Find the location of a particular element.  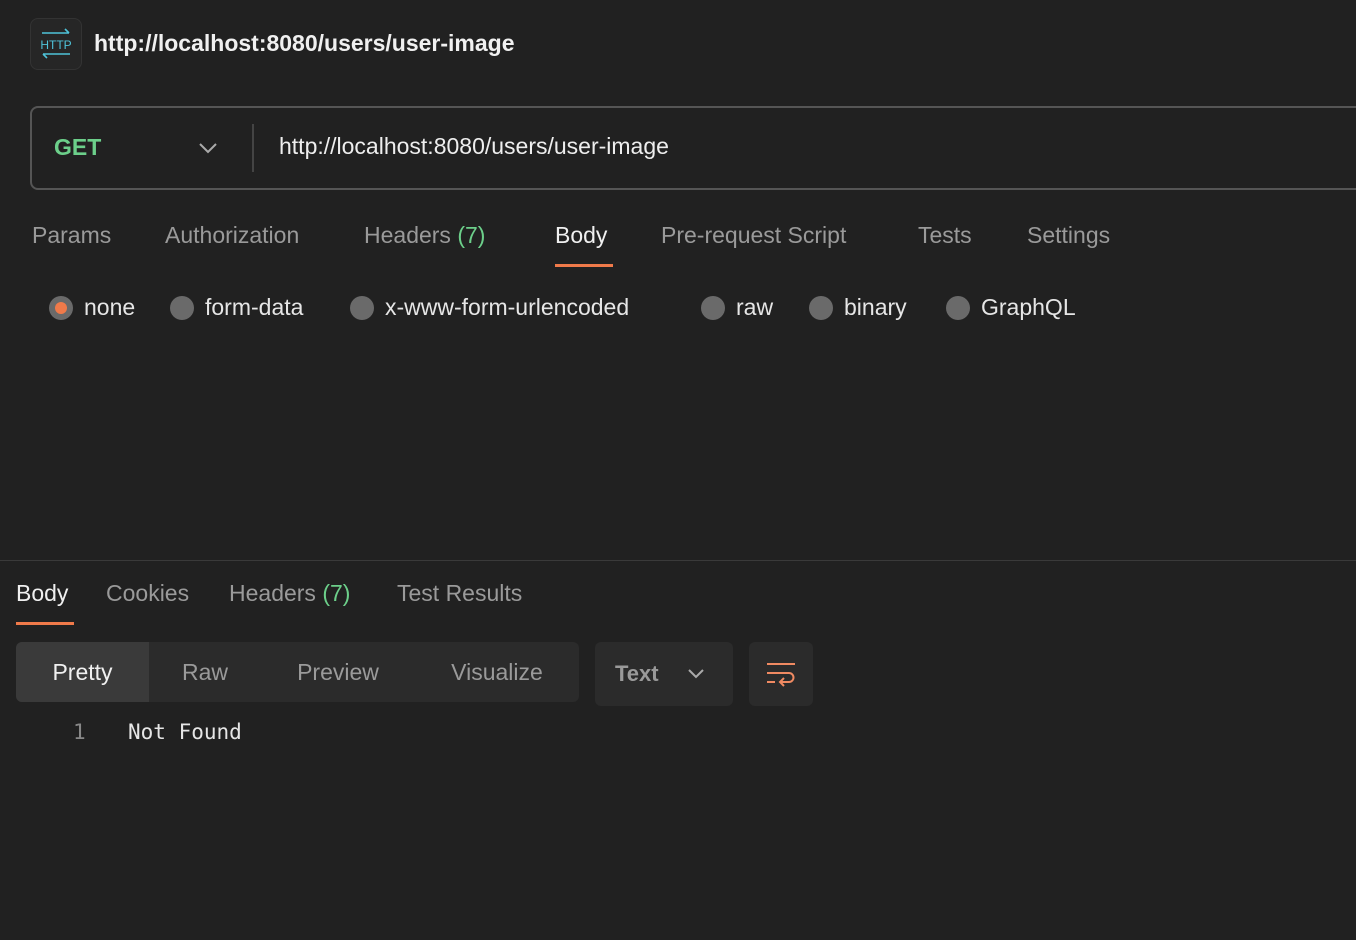

wrap-icon is located at coordinates (781, 675).